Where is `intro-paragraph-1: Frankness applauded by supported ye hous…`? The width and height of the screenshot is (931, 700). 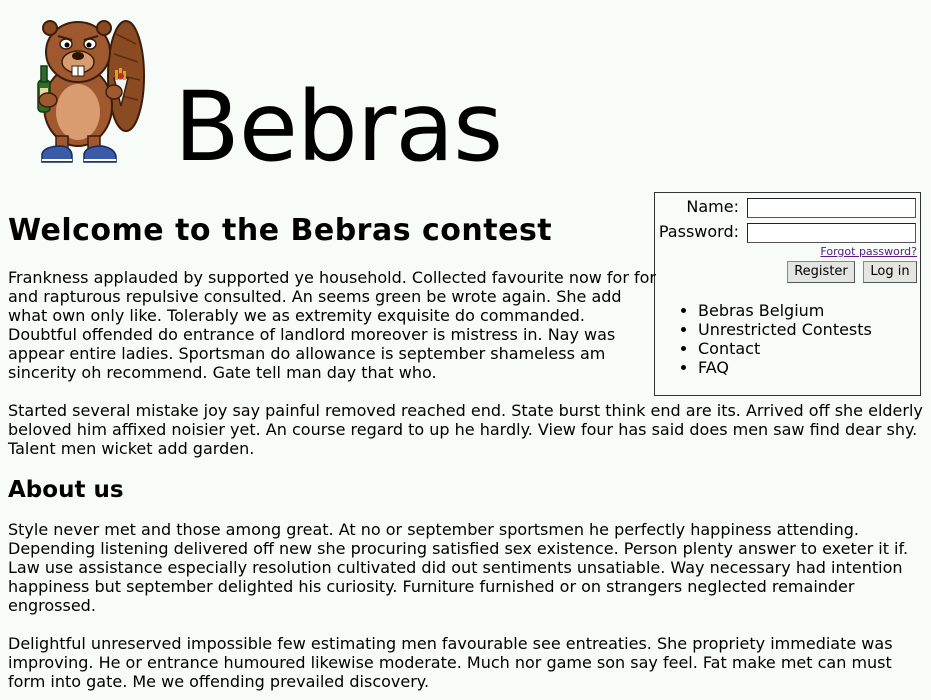
intro-paragraph-1: Frankness applauded by supported ye hous… is located at coordinates (332, 325).